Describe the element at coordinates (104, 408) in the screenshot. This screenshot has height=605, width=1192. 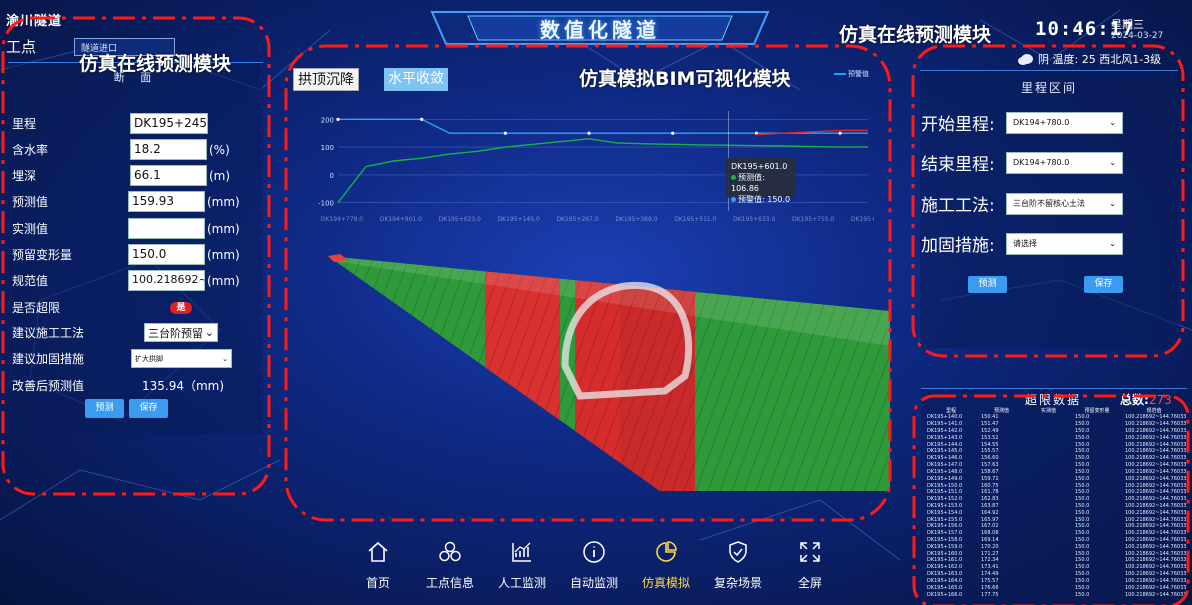
I see `predict-button-left: 预测` at that location.